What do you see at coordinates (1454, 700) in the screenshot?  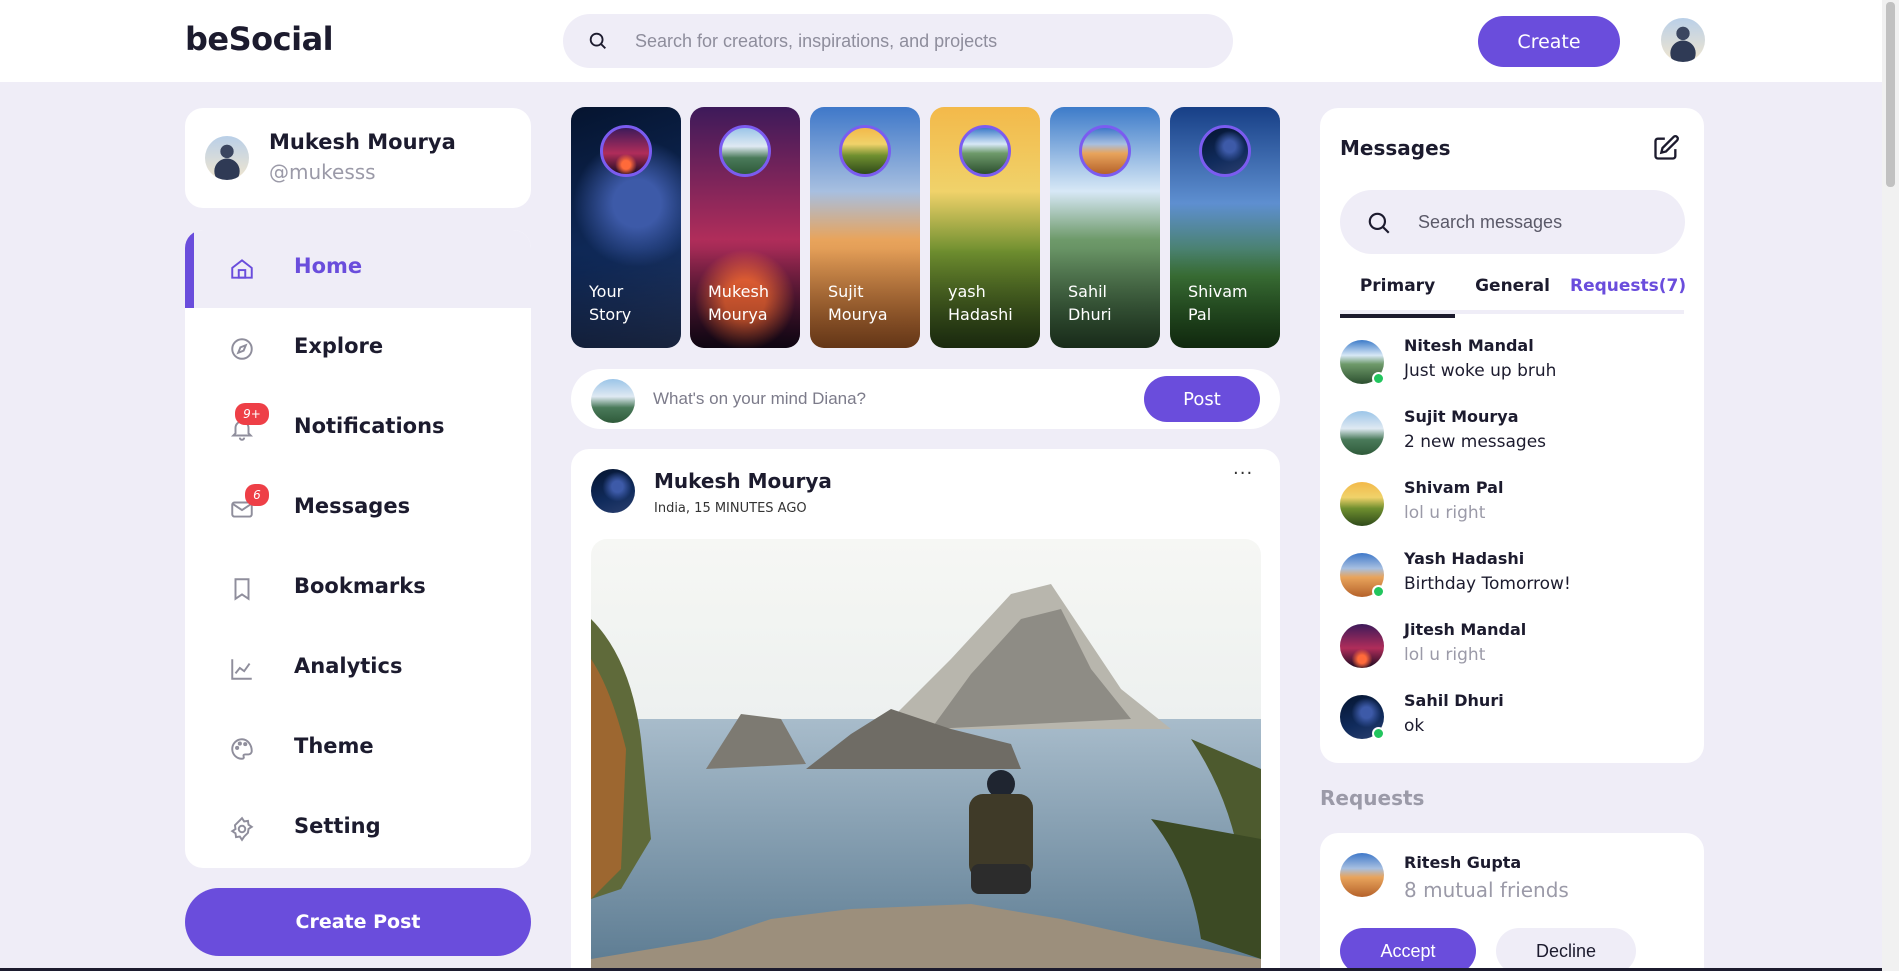 I see `message-sender: Sahil Dhuri` at bounding box center [1454, 700].